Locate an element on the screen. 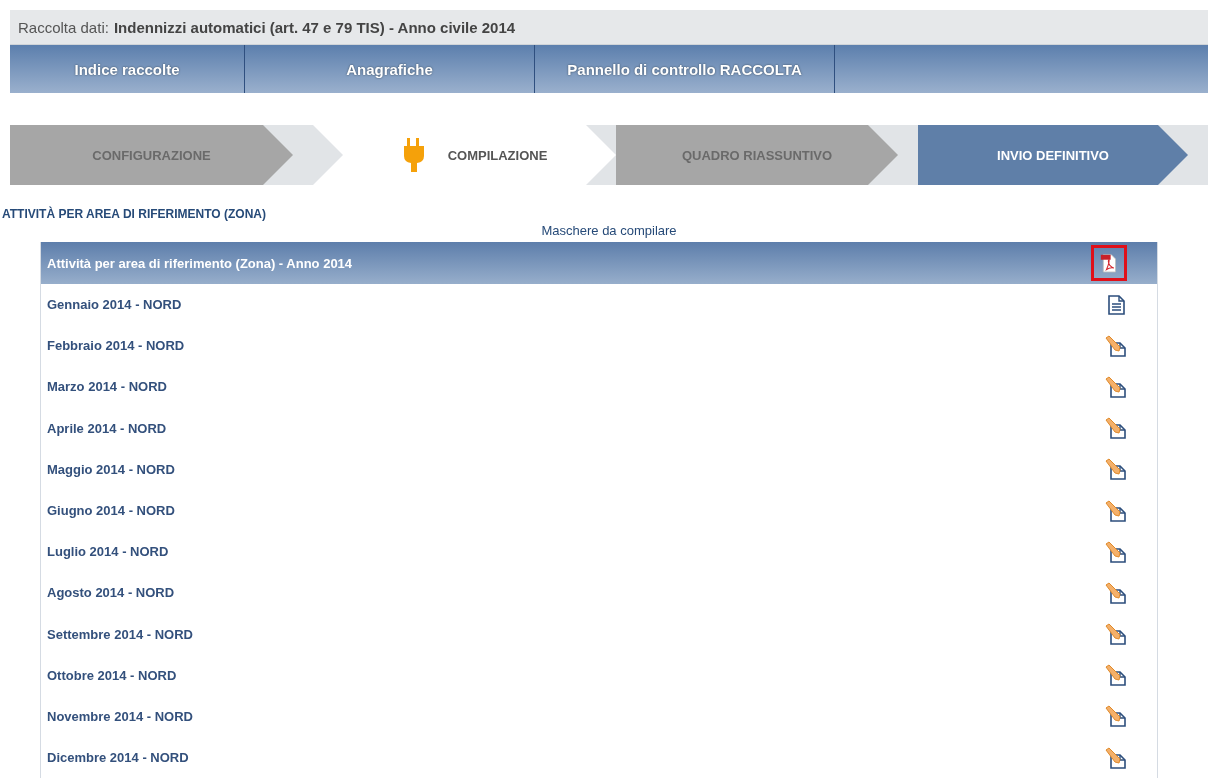  form-link: Marzo 2014 - NORD is located at coordinates (107, 387).